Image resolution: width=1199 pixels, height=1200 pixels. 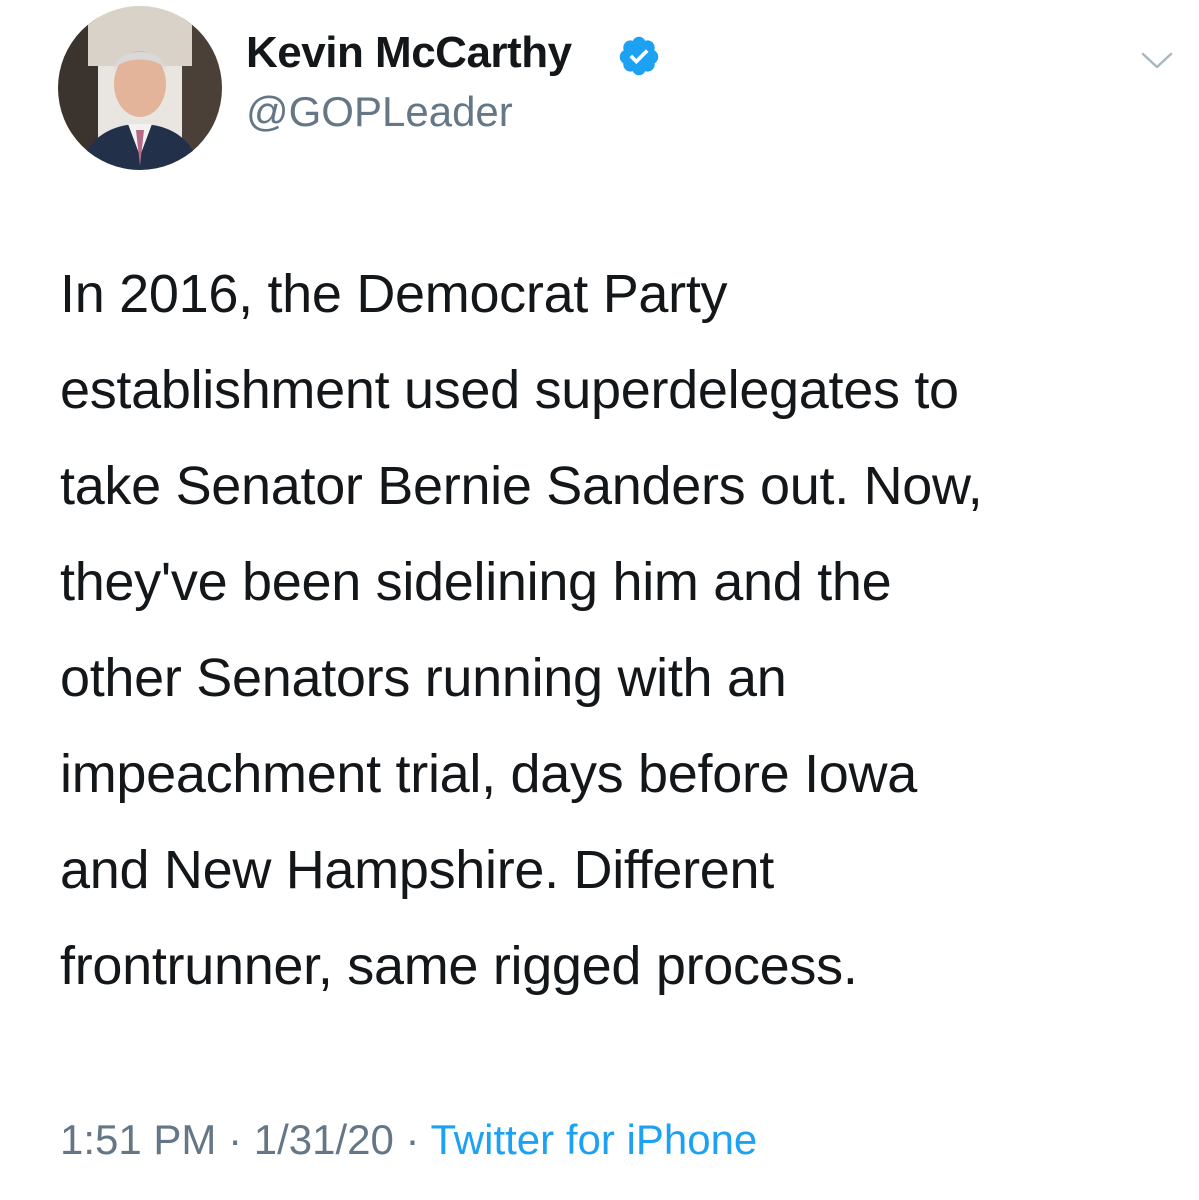 I want to click on handle: @GOPLeader, so click(x=379, y=112).